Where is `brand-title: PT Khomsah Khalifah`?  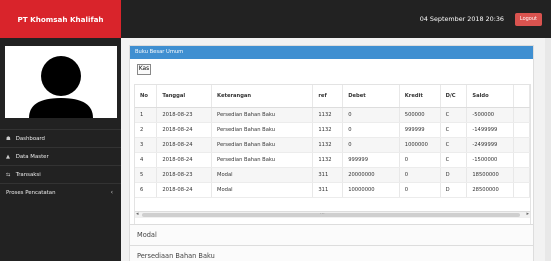 brand-title: PT Khomsah Khalifah is located at coordinates (60, 19).